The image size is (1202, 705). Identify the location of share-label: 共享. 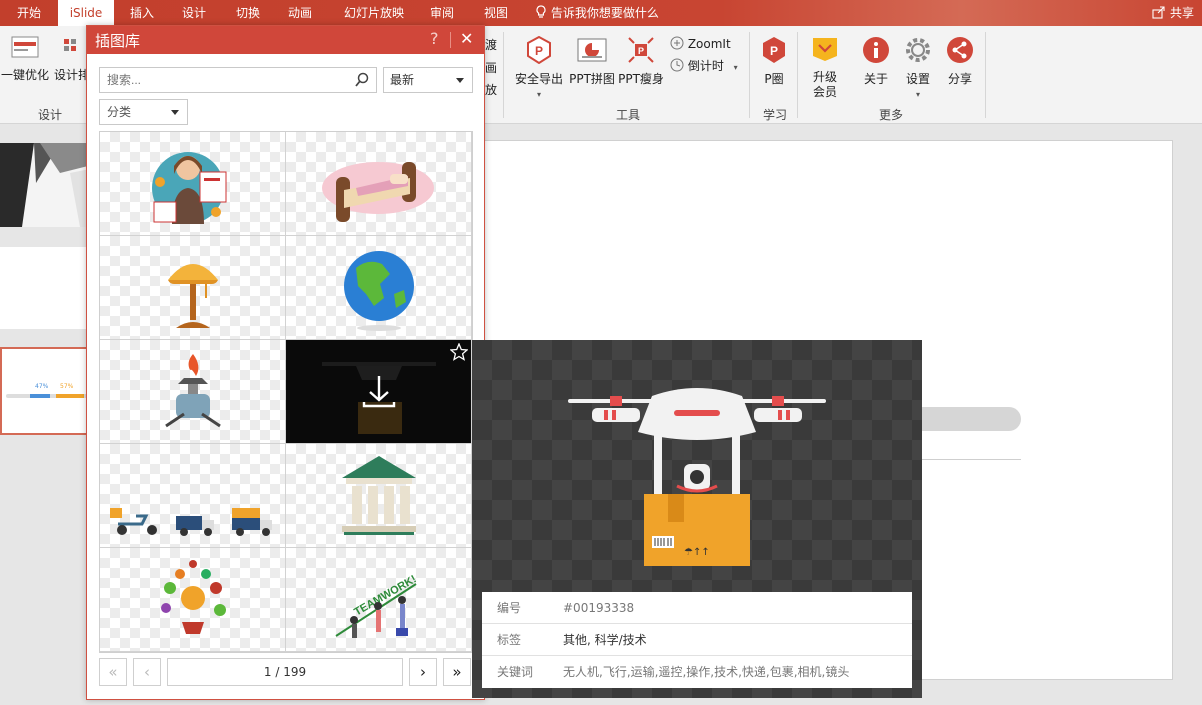
(1181, 13).